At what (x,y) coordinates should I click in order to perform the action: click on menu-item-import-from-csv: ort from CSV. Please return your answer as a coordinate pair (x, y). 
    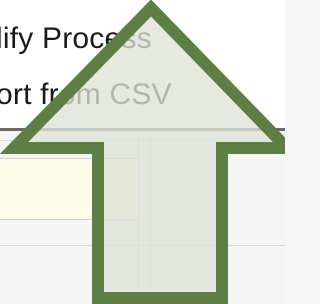
    Looking at the image, I should click on (86, 95).